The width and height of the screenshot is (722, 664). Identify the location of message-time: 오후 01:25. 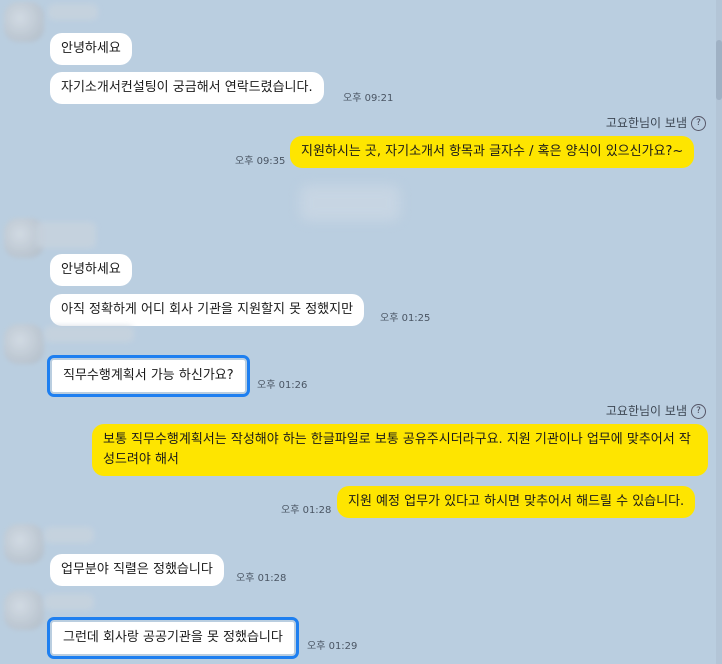
(405, 318).